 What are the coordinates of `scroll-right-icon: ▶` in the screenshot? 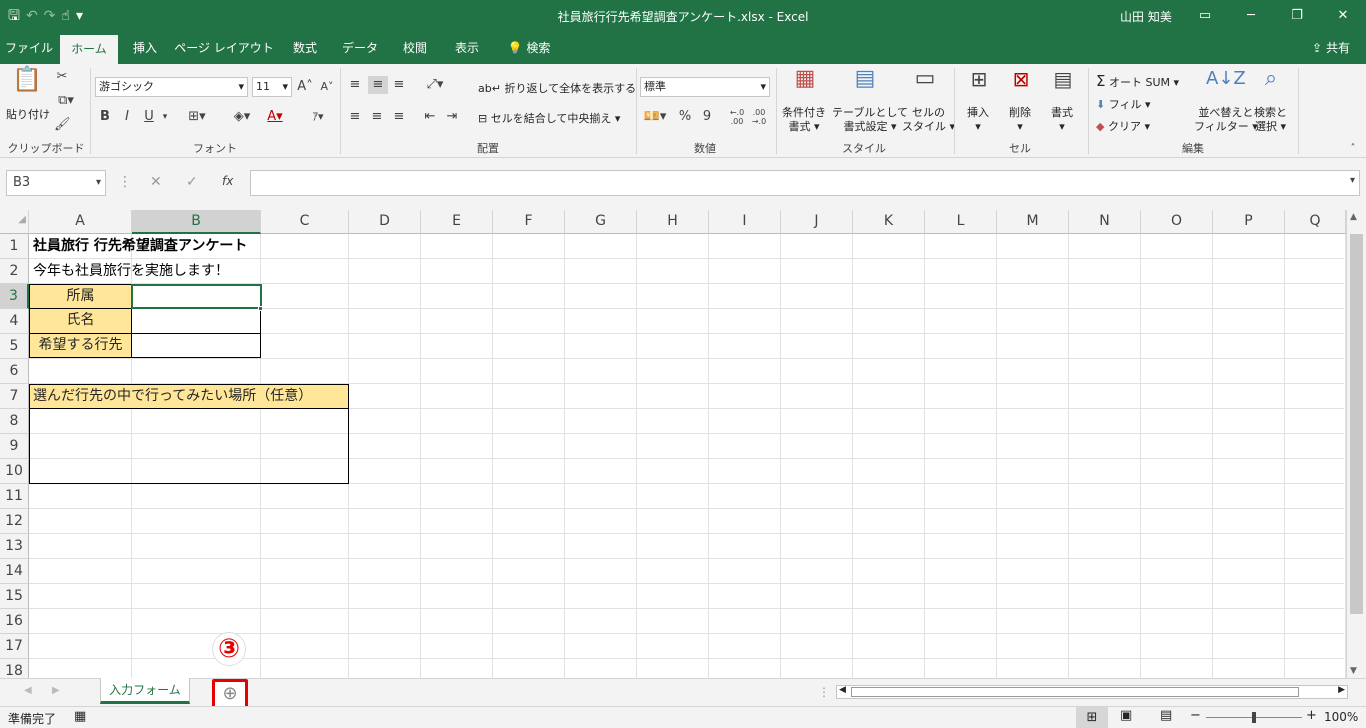 It's located at (1341, 690).